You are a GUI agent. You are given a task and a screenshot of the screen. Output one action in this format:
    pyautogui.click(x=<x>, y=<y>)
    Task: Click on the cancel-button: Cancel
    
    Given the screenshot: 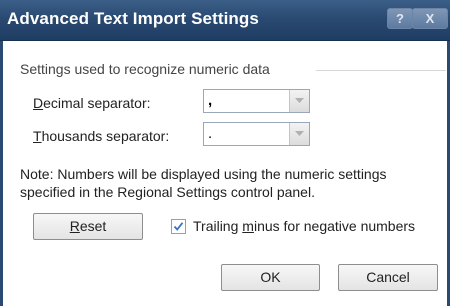 What is the action you would take?
    pyautogui.click(x=388, y=277)
    